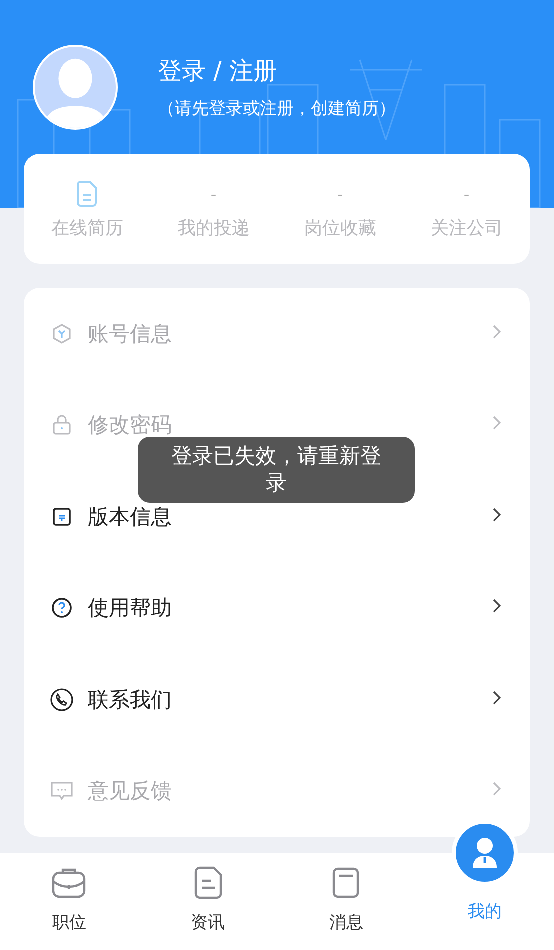 The image size is (554, 950). Describe the element at coordinates (62, 791) in the screenshot. I see `comment-icon` at that location.